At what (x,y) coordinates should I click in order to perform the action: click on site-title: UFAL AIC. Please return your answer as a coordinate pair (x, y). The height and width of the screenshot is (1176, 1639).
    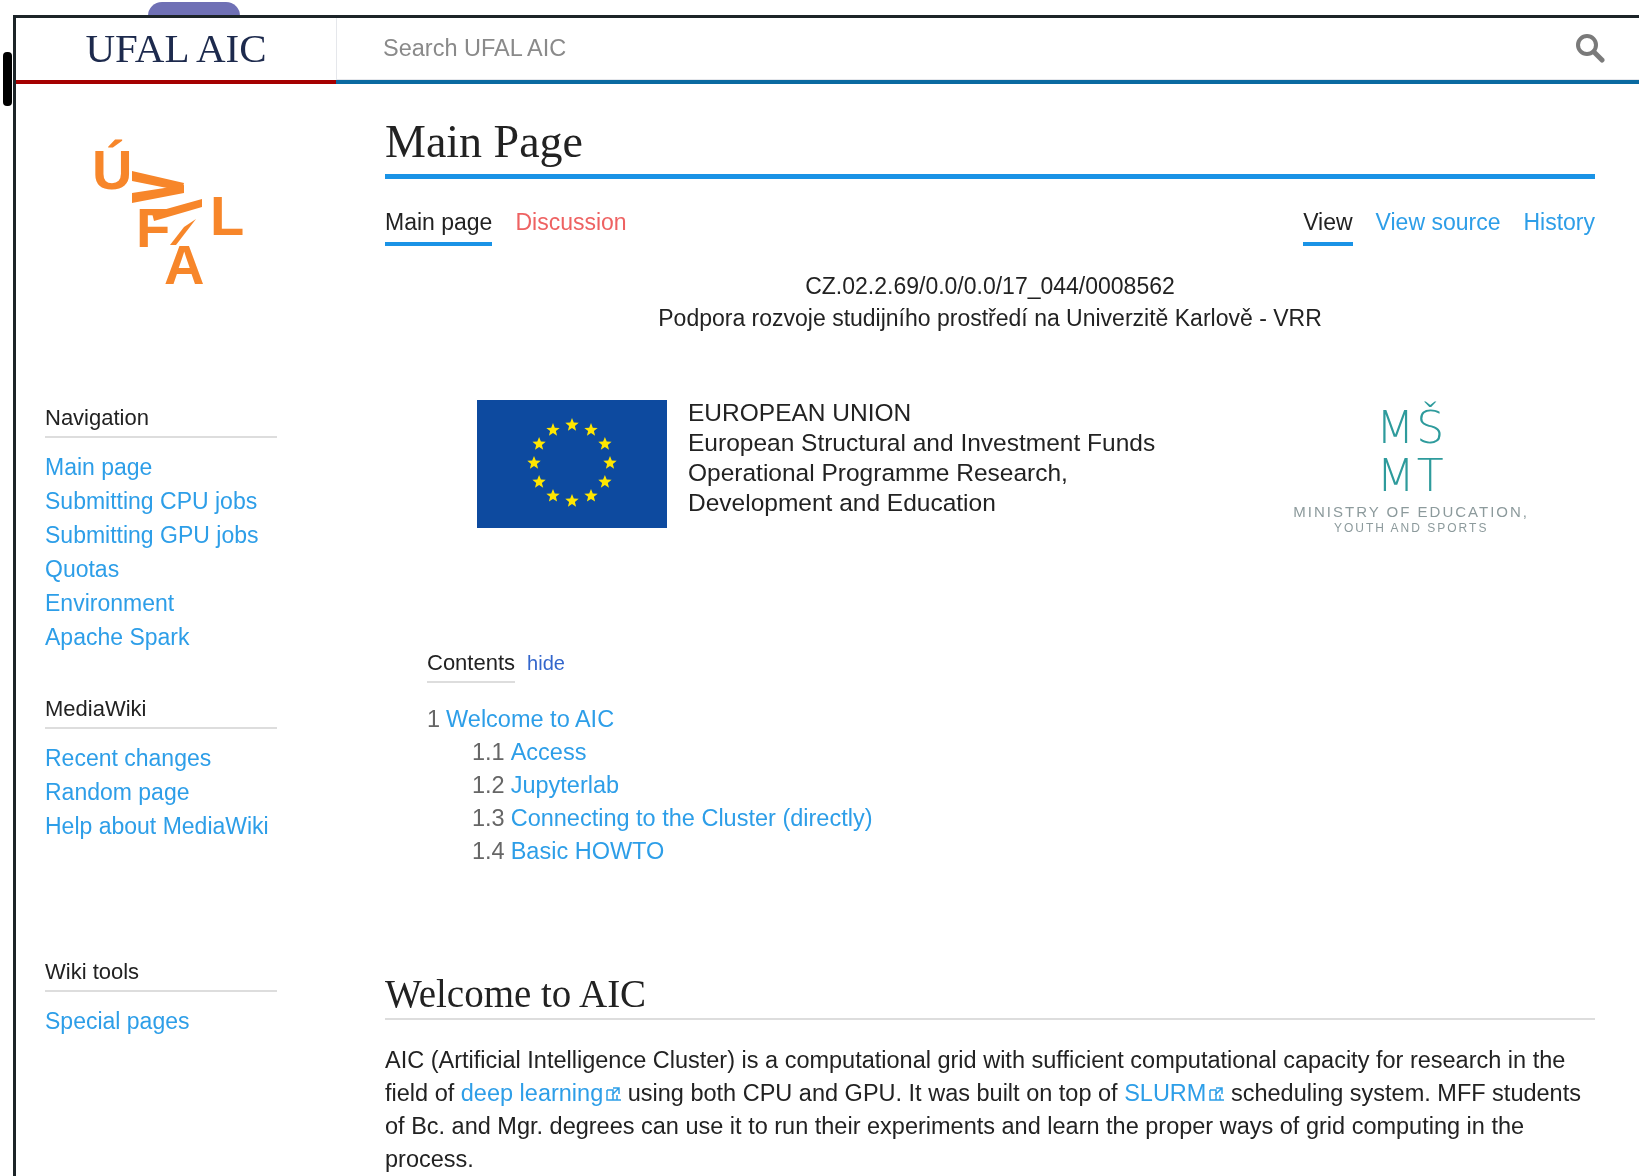
    Looking at the image, I should click on (176, 49).